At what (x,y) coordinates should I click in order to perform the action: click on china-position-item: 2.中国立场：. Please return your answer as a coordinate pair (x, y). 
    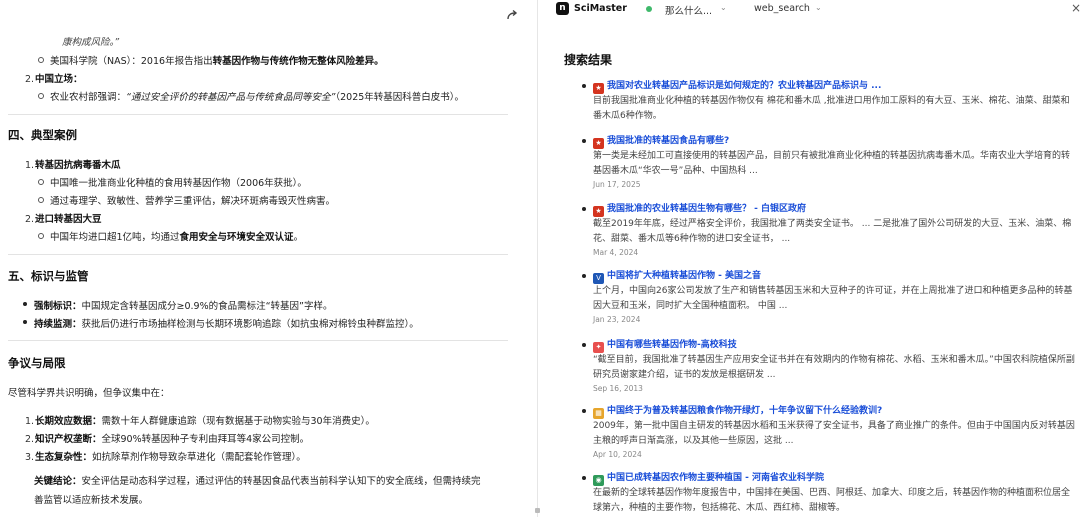
    Looking at the image, I should click on (54, 79).